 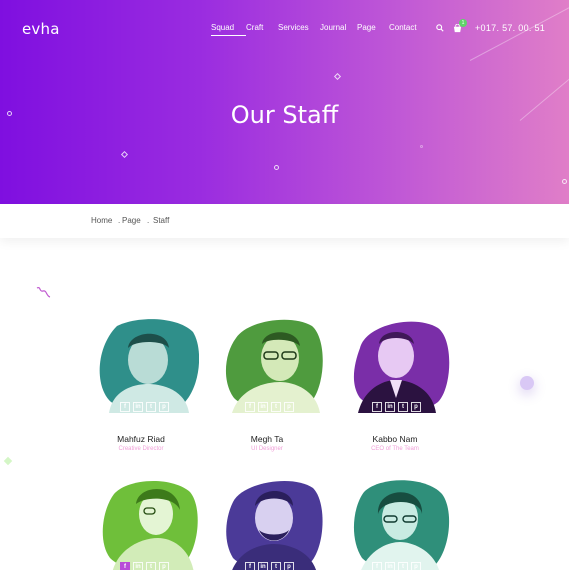 What do you see at coordinates (141, 449) in the screenshot?
I see `staff-role: Creative Director` at bounding box center [141, 449].